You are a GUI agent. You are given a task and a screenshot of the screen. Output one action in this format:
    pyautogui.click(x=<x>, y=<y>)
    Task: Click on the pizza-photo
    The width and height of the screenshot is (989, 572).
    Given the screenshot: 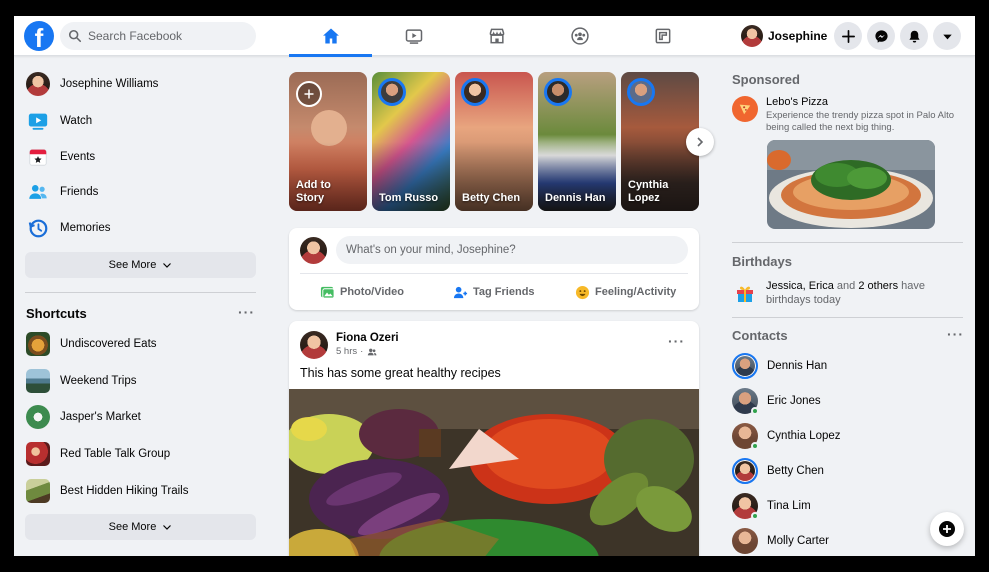 What is the action you would take?
    pyautogui.click(x=851, y=184)
    